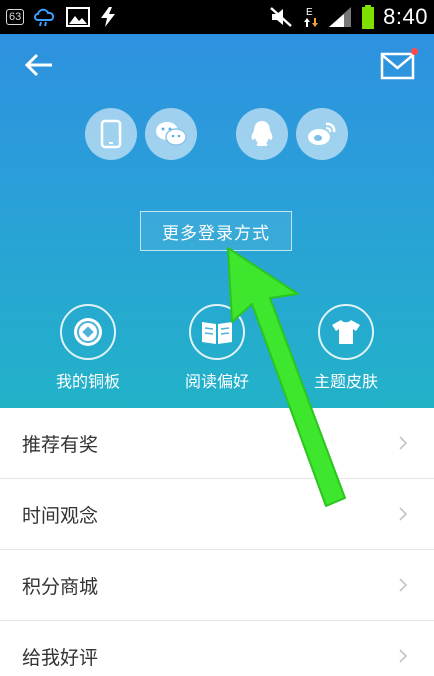  I want to click on back-button, so click(39, 65).